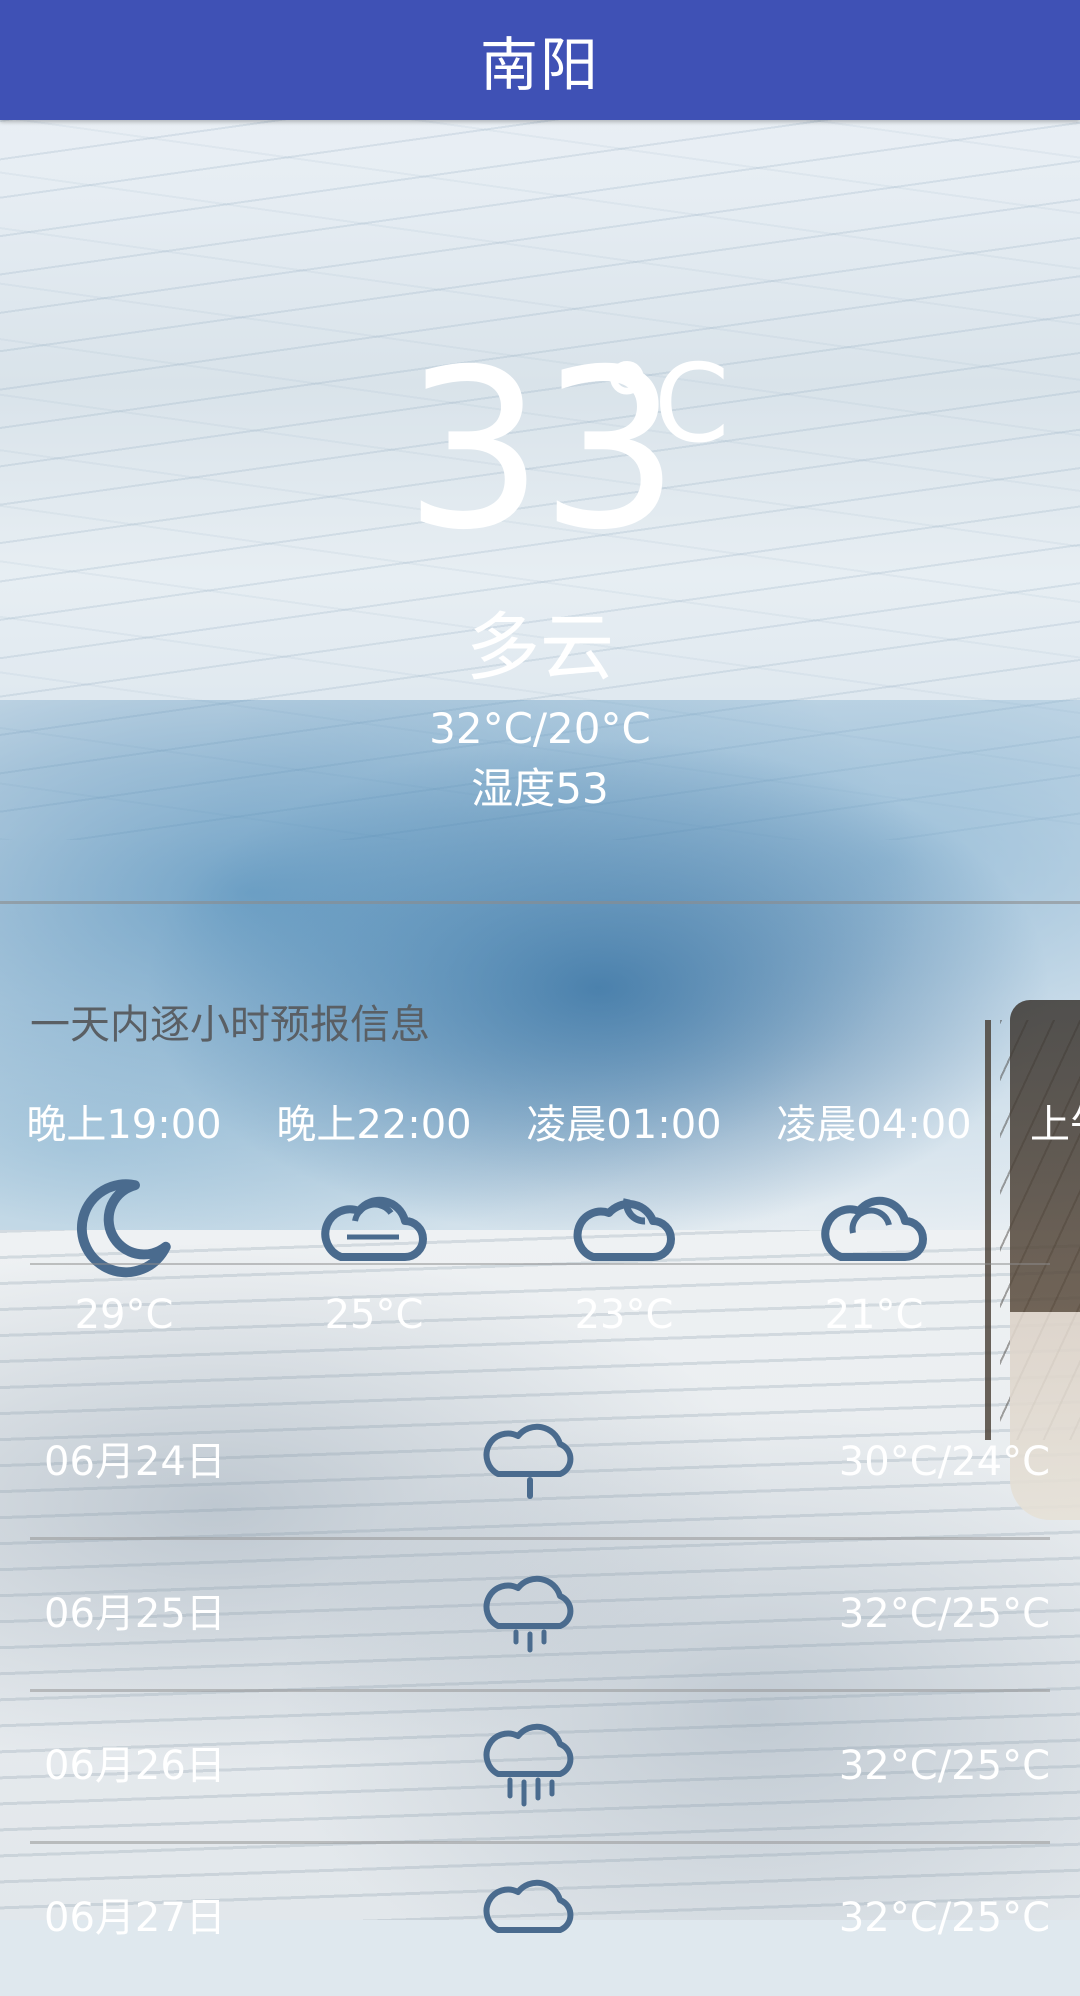 The image size is (1080, 1996). I want to click on daily-row: 06月25日 32°C/25°C, so click(540, 1616).